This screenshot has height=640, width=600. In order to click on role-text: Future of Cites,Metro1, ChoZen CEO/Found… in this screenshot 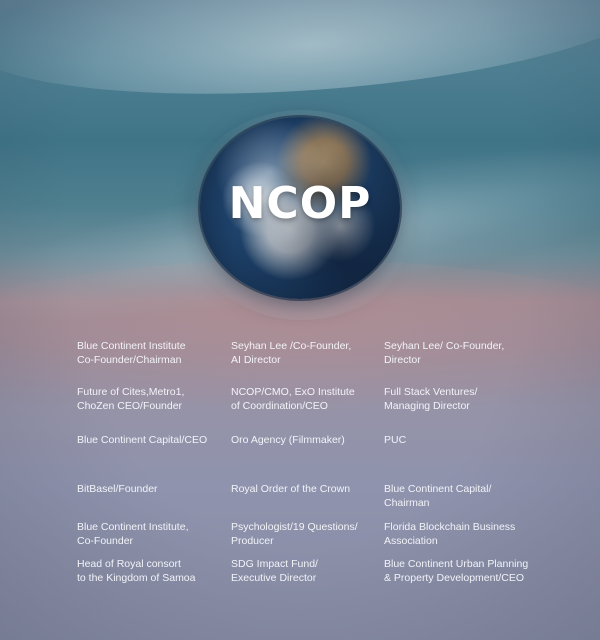, I will do `click(131, 399)`.